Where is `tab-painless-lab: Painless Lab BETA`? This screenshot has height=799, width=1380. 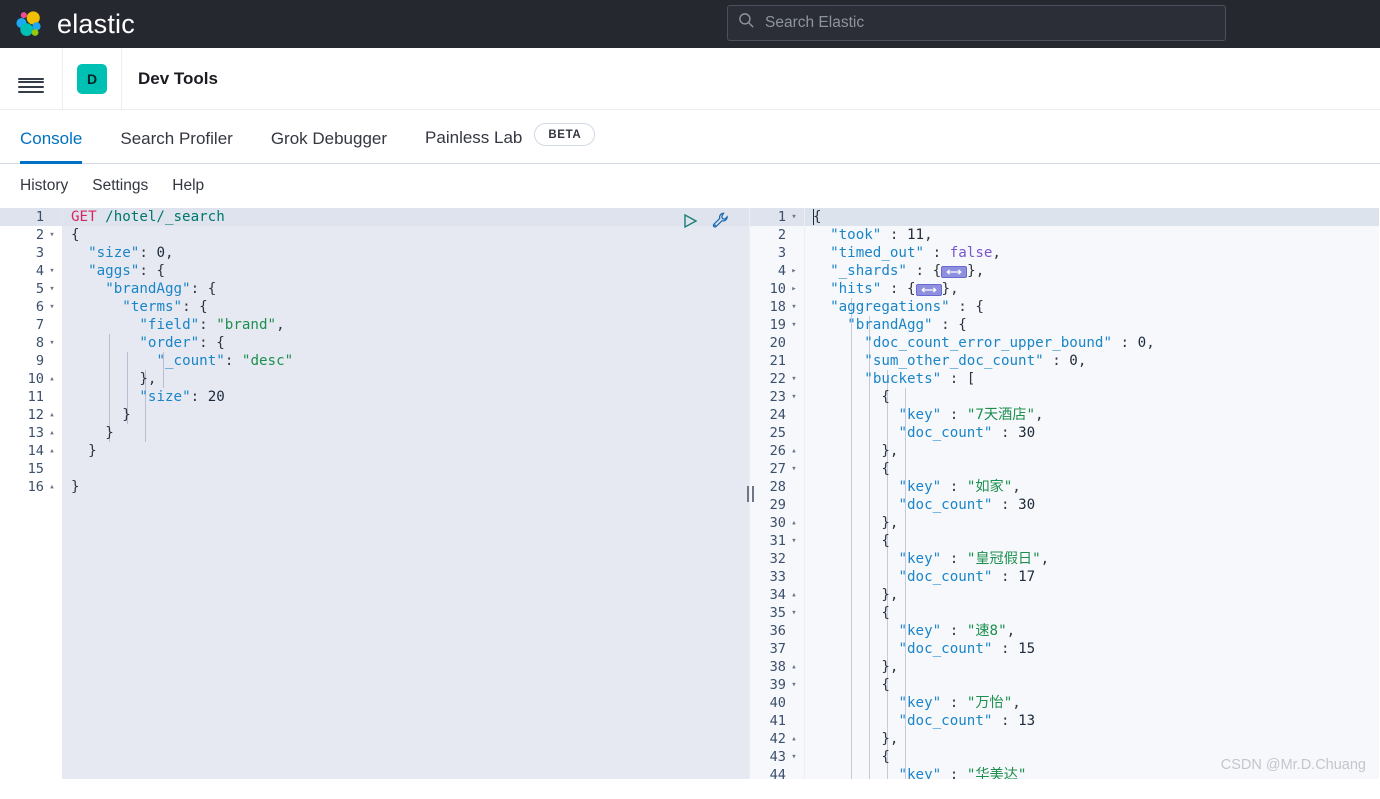 tab-painless-lab: Painless Lab BETA is located at coordinates (510, 143).